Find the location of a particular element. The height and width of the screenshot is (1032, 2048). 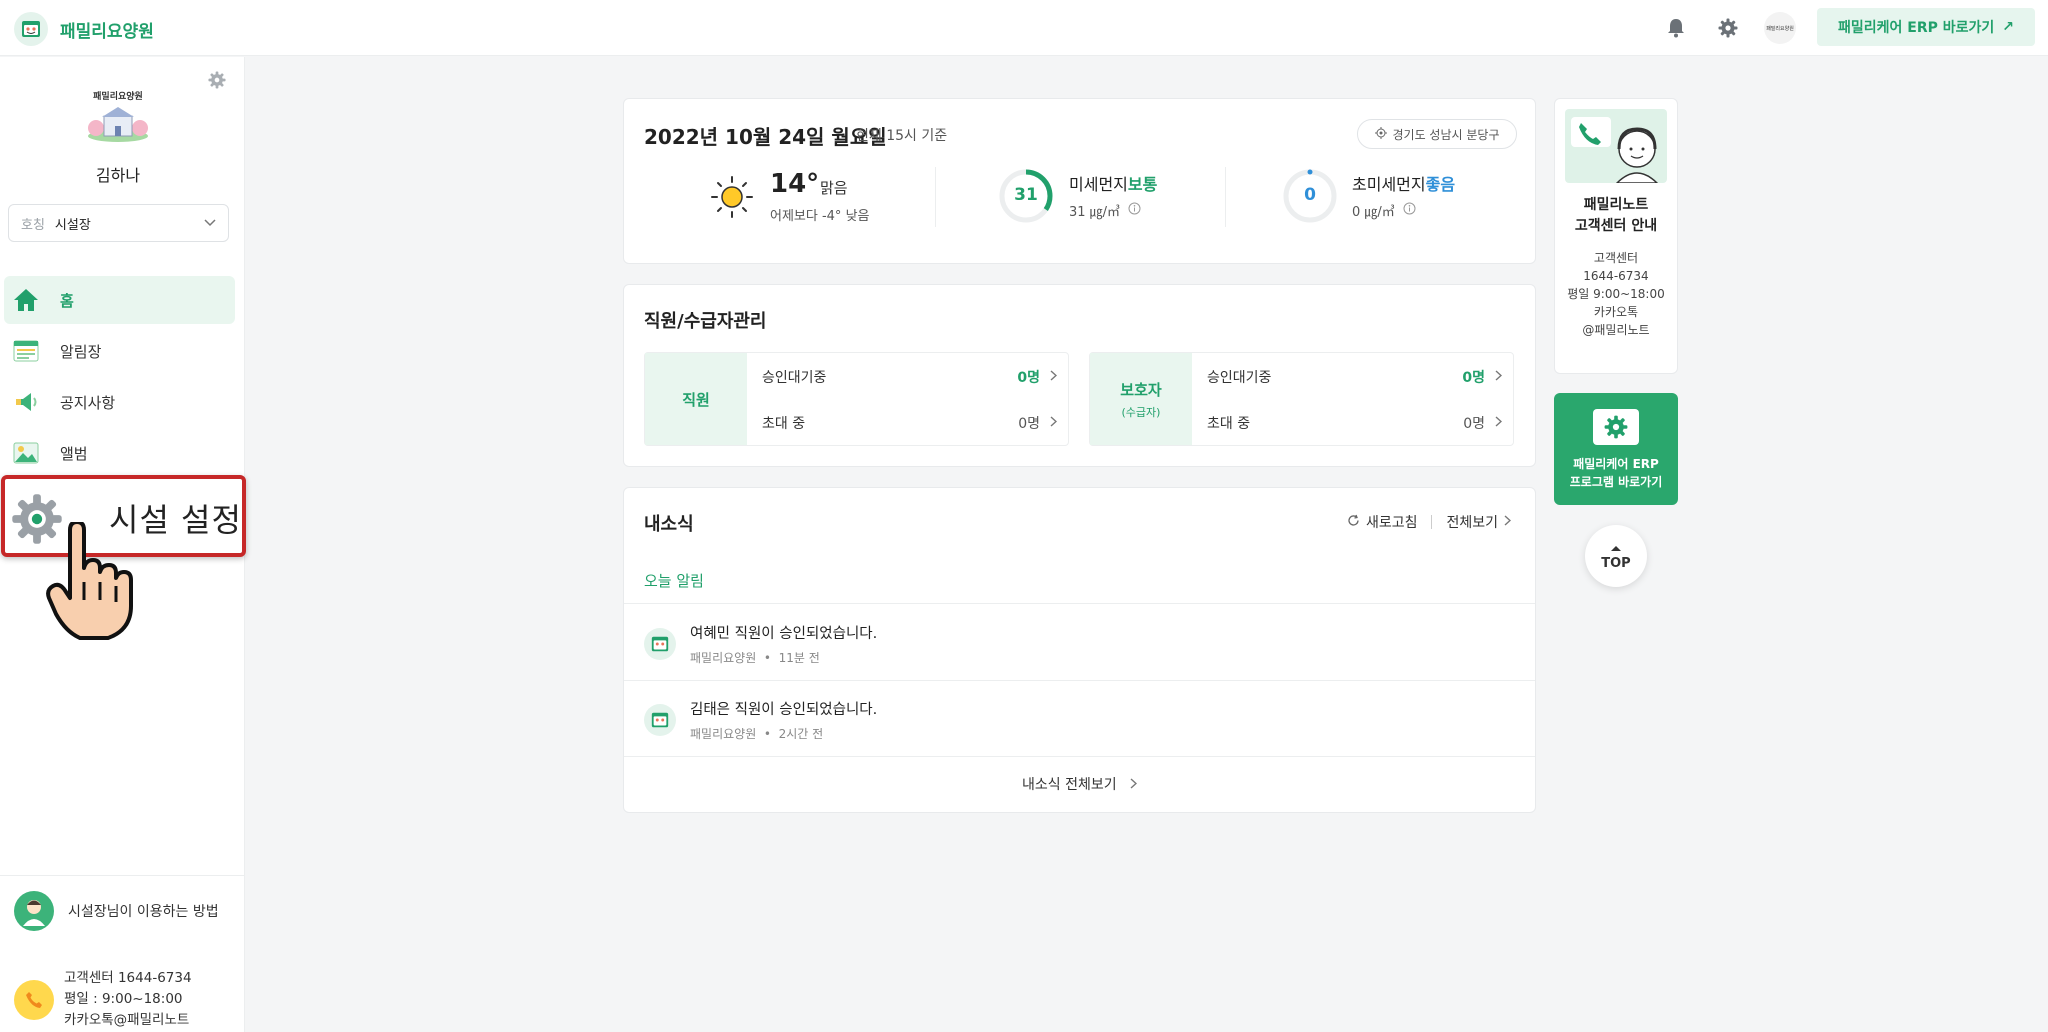

pm10-unit-row: 31 ㎍/㎥ is located at coordinates (1105, 210).